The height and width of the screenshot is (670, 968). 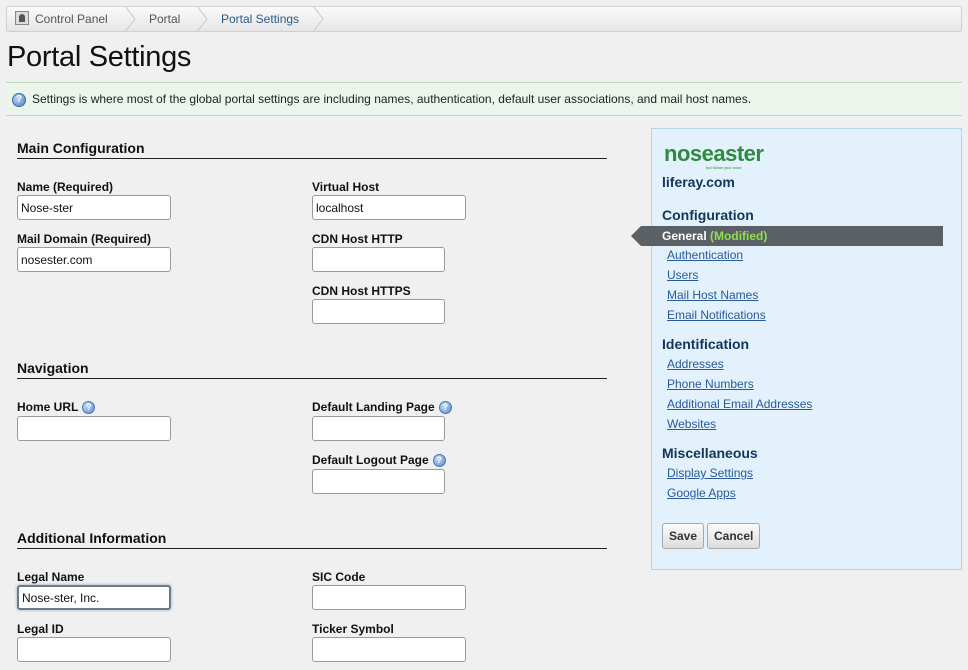 I want to click on nav-item-general-label: General, so click(x=684, y=236).